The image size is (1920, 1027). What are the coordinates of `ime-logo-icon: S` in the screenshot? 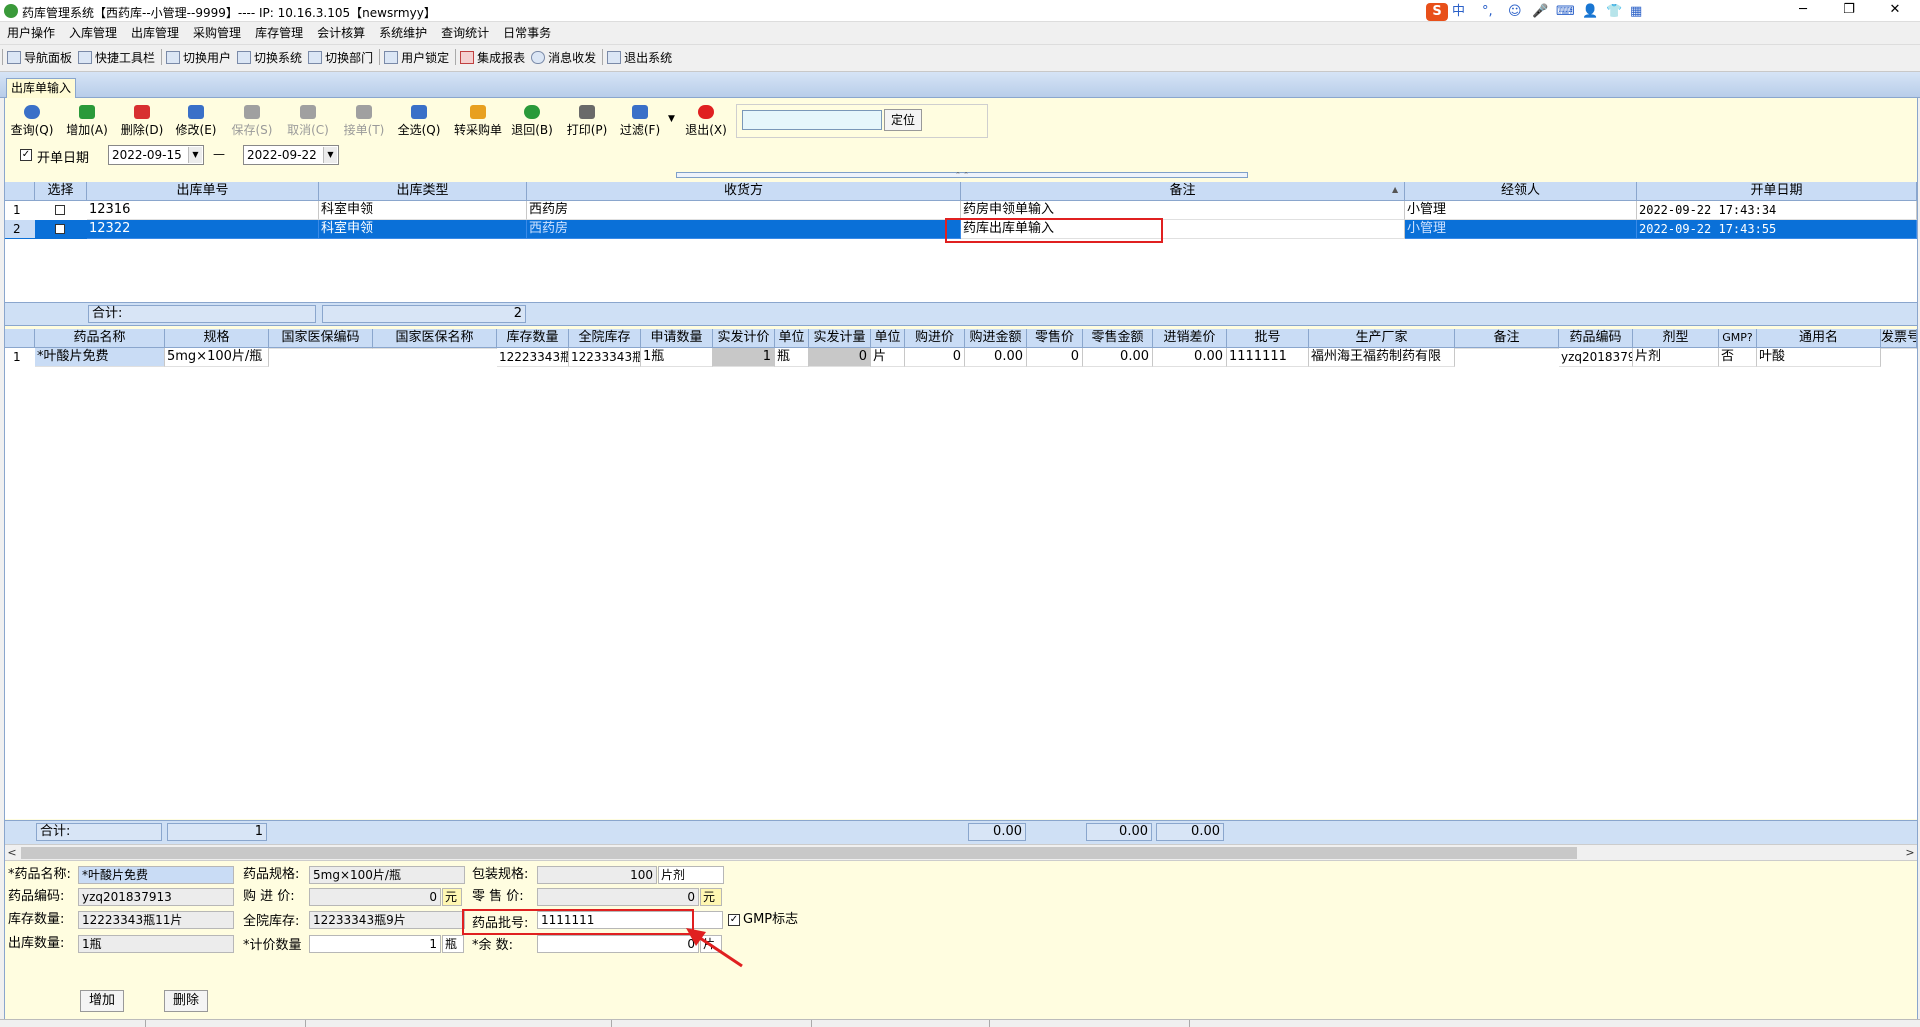 It's located at (1437, 12).